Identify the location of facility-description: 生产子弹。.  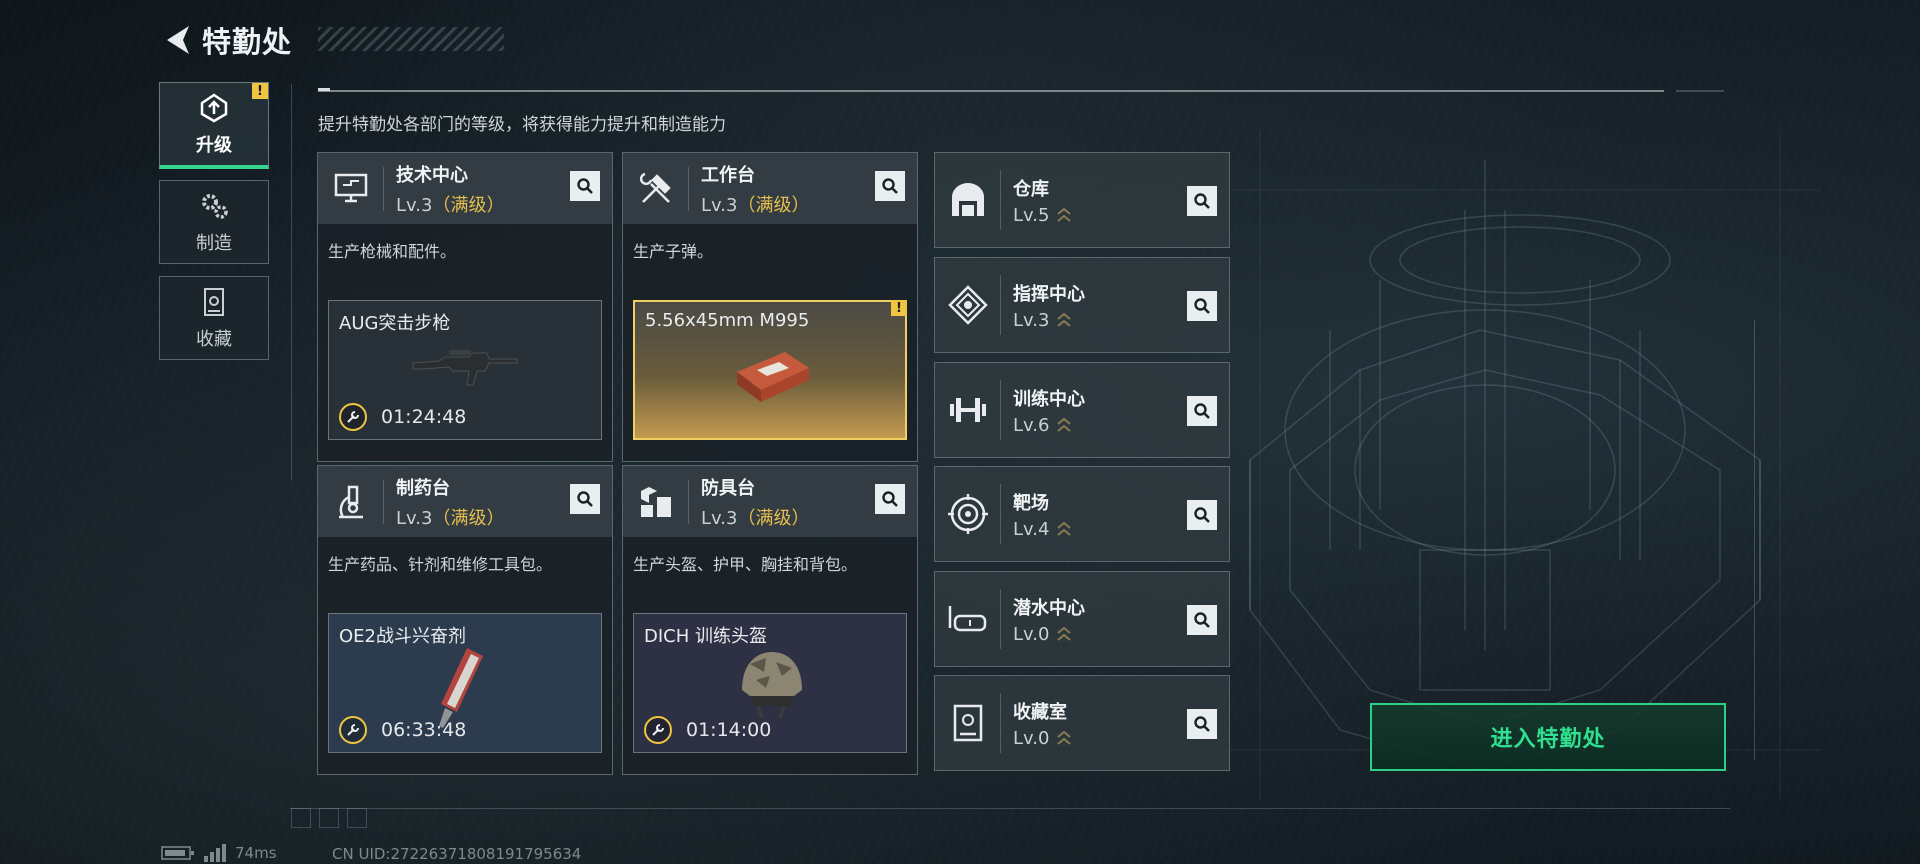
(673, 251).